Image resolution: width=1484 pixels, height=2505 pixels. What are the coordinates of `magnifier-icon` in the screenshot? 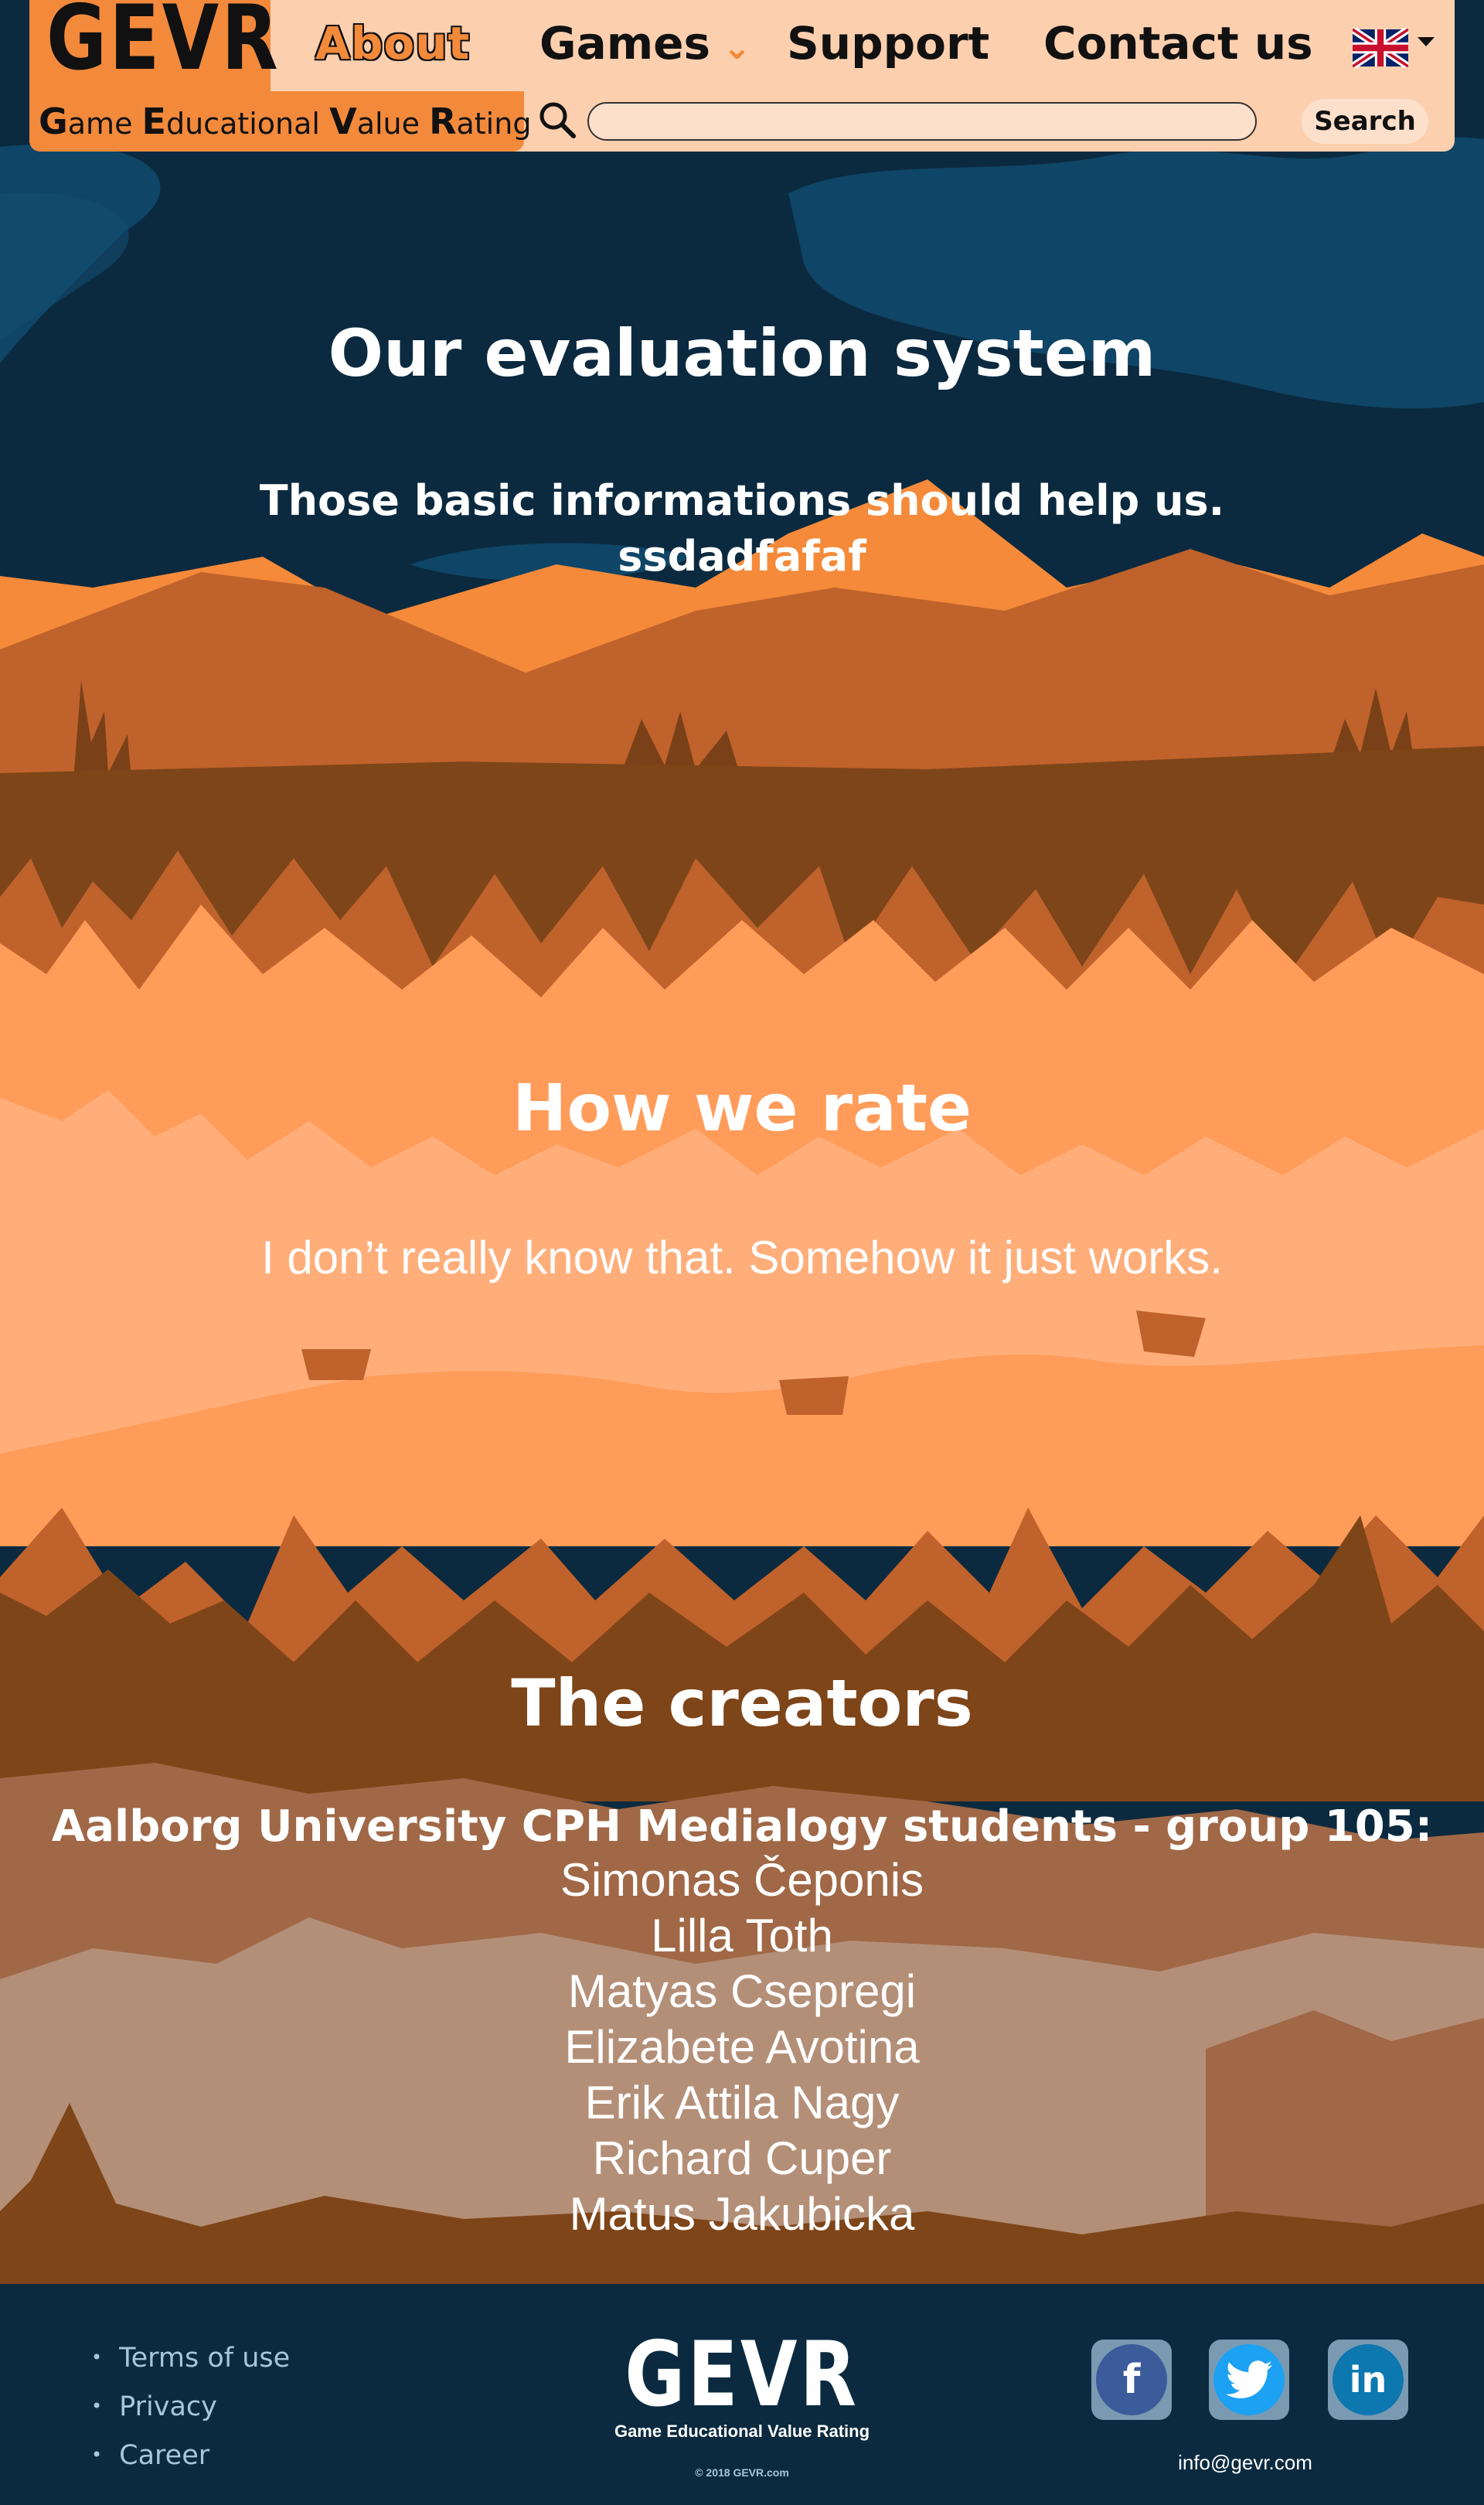 It's located at (558, 120).